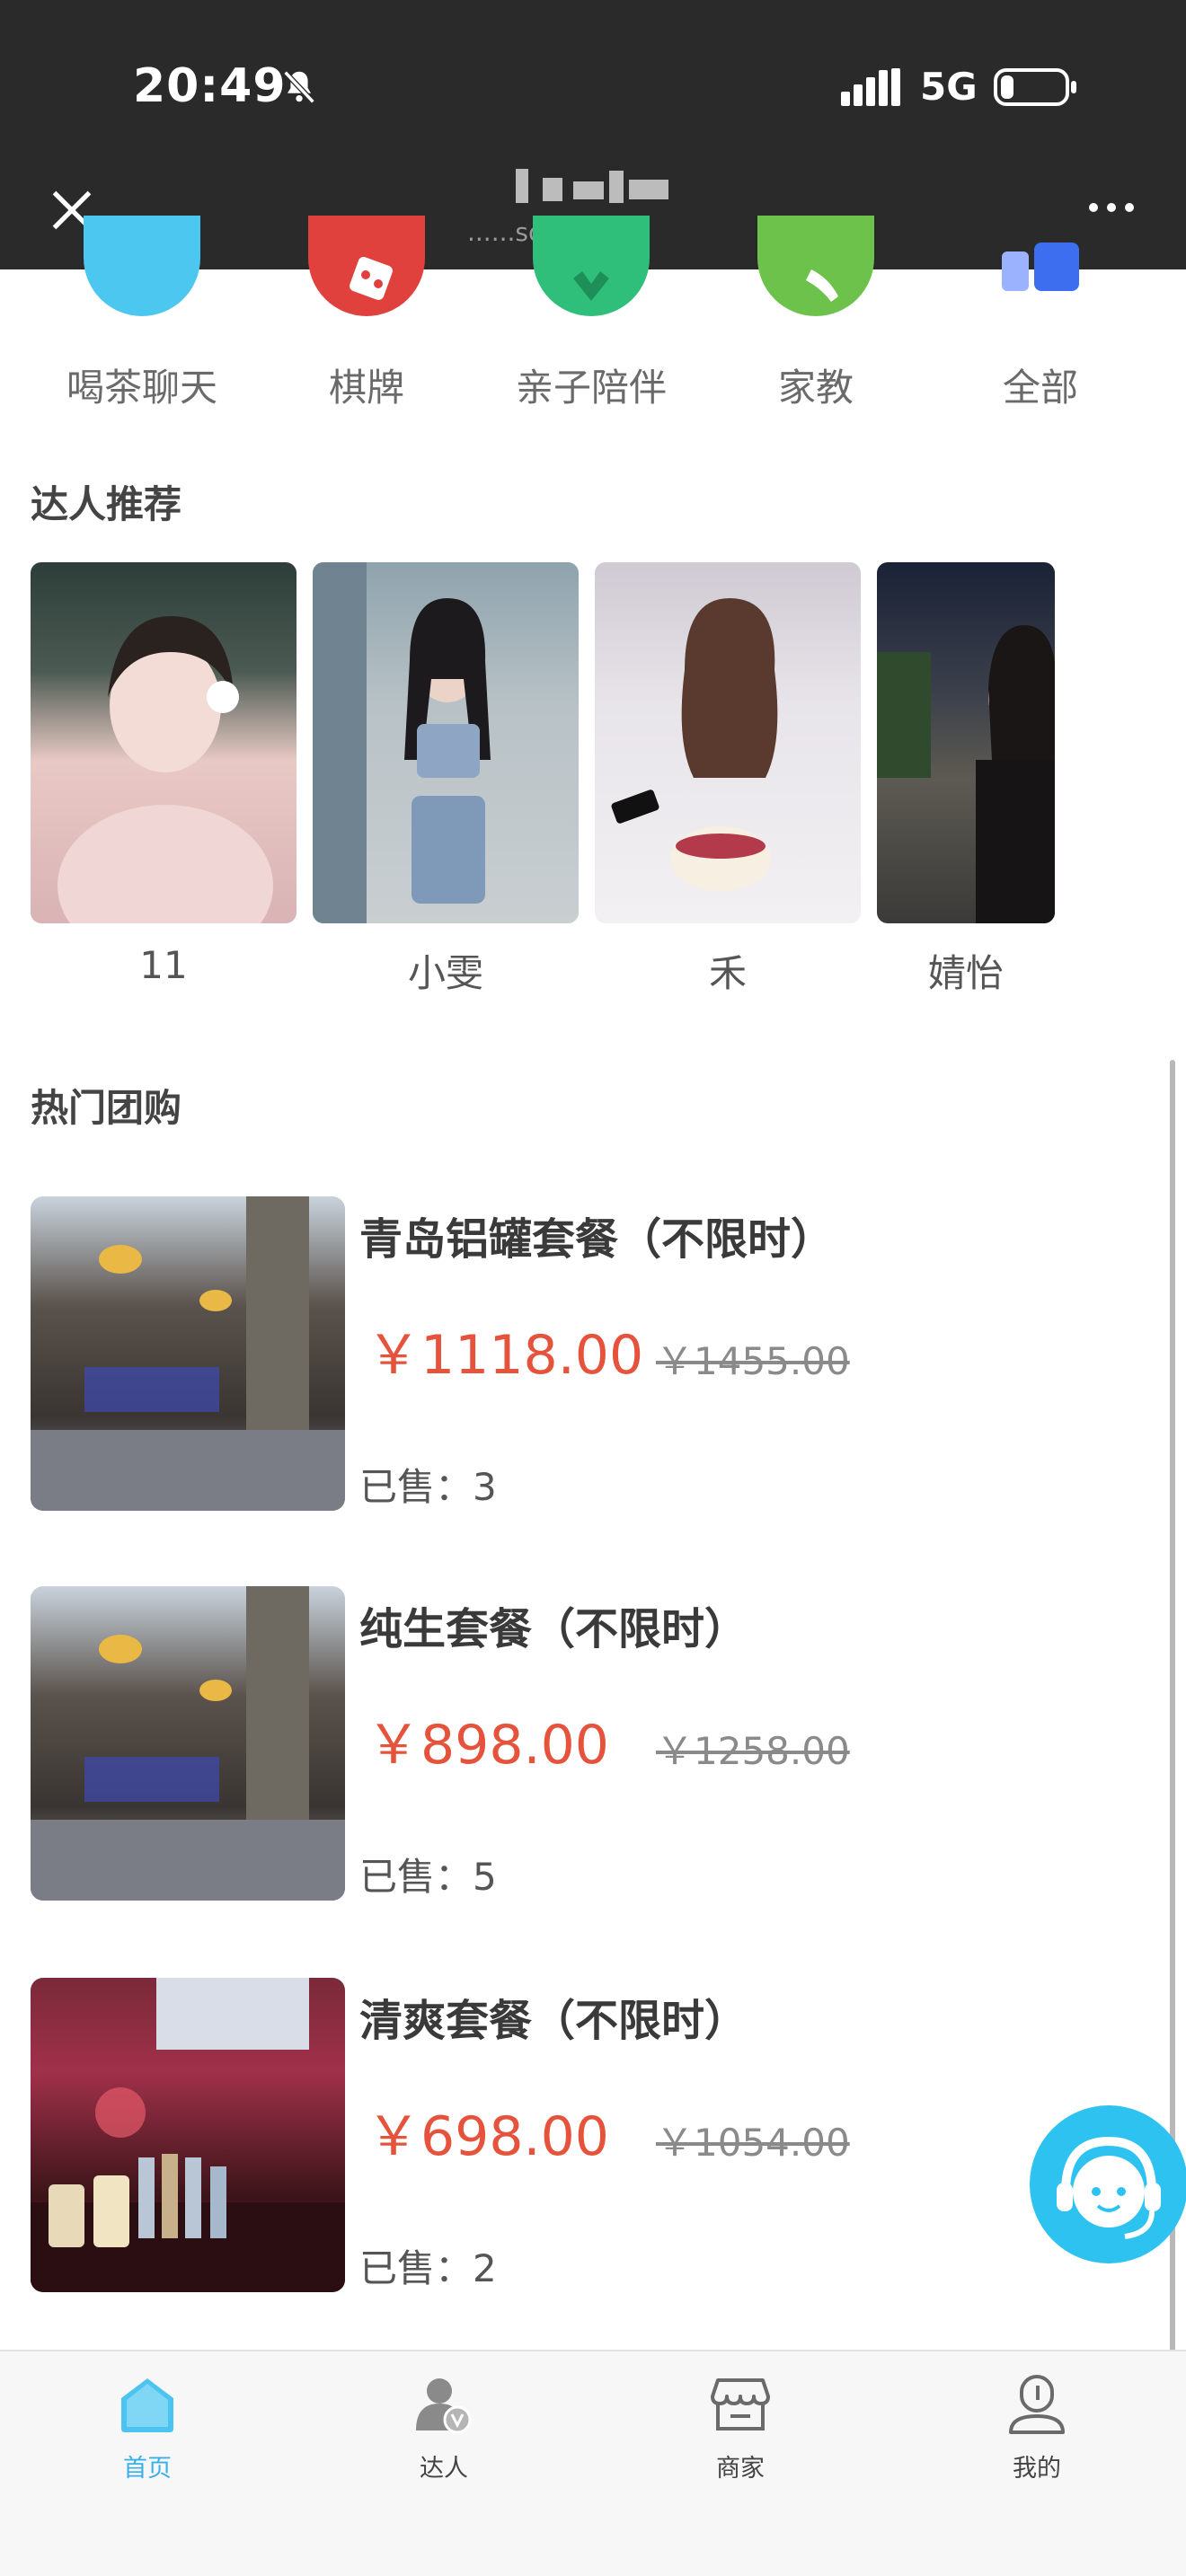  I want to click on talent-name: 禾, so click(727, 972).